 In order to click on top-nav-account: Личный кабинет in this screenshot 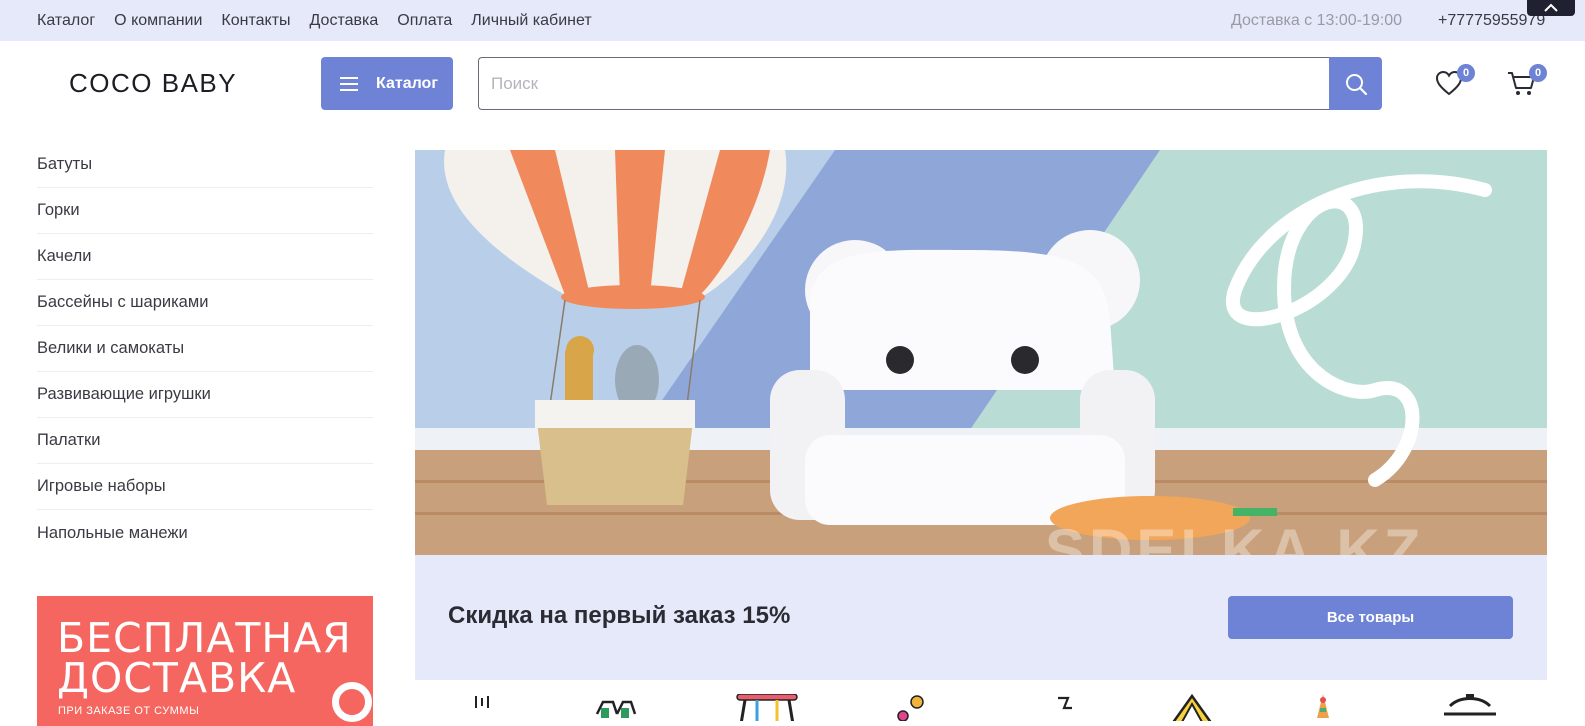, I will do `click(531, 21)`.